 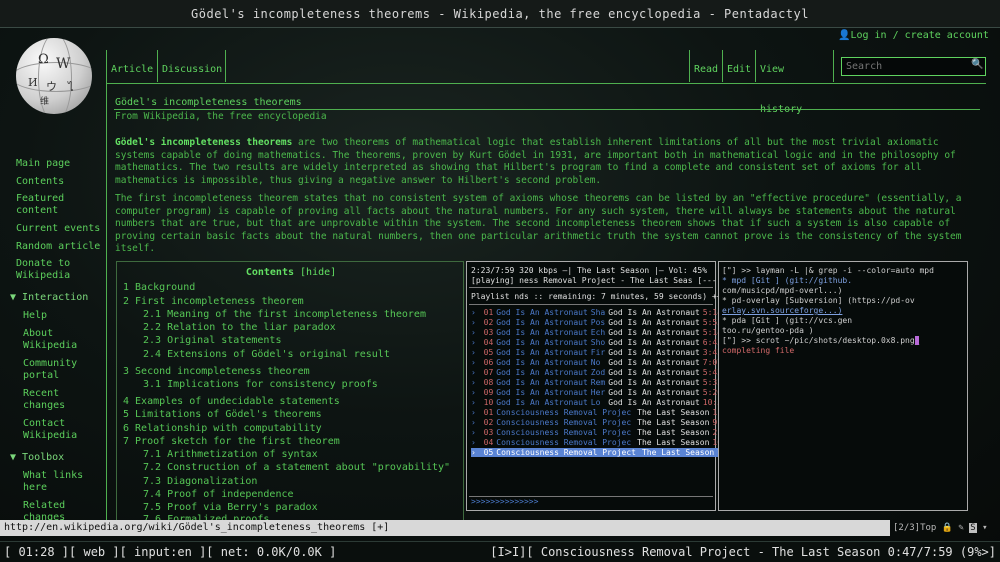 What do you see at coordinates (58, 247) in the screenshot?
I see `sidebar-item-random: Random article` at bounding box center [58, 247].